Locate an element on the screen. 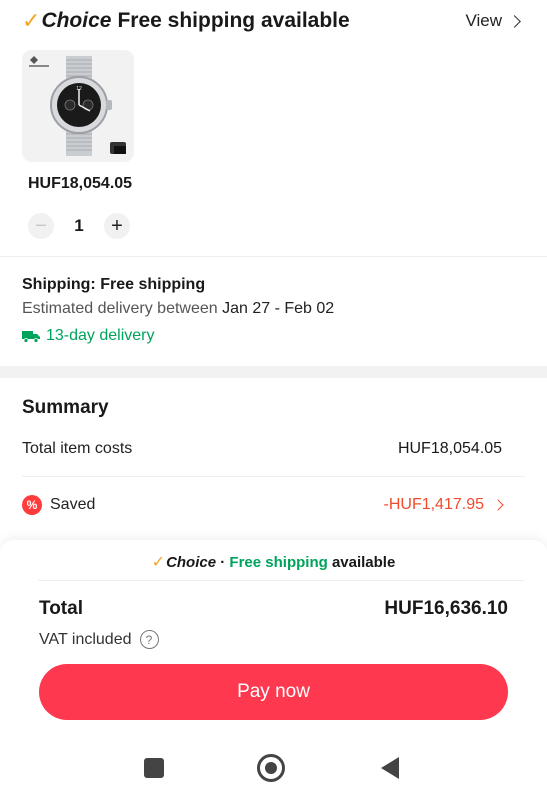  product-image: 12 is located at coordinates (78, 106).